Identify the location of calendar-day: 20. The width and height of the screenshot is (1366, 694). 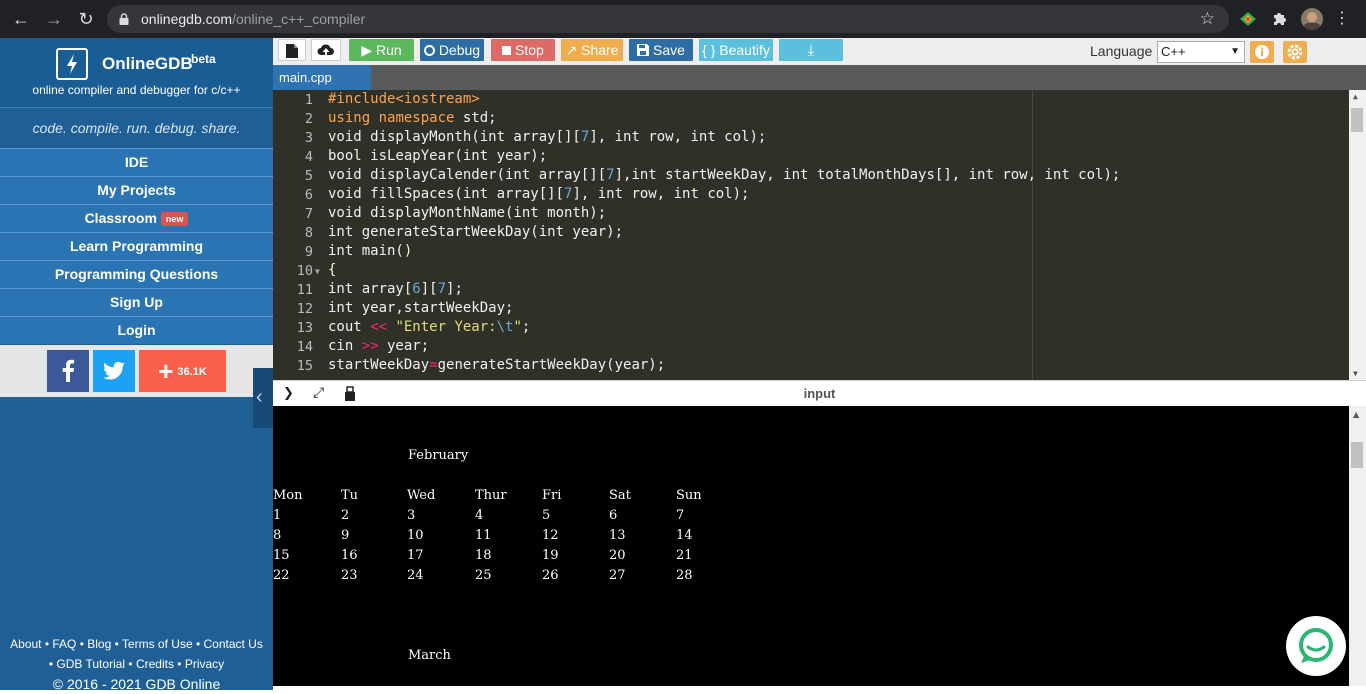
(617, 555).